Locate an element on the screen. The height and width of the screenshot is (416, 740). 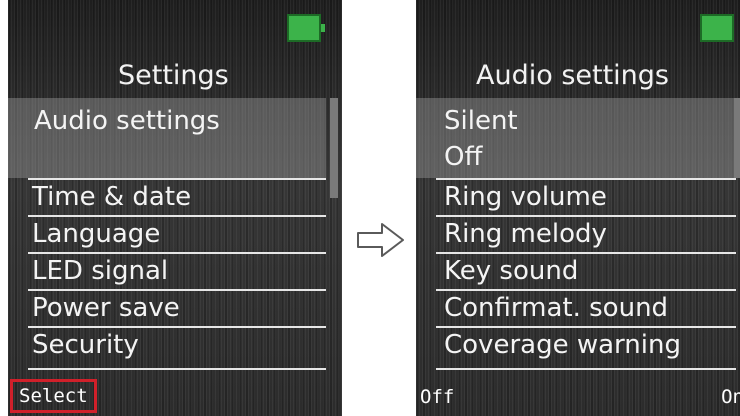
menu-item-ring-melody: Ring melody is located at coordinates (525, 234).